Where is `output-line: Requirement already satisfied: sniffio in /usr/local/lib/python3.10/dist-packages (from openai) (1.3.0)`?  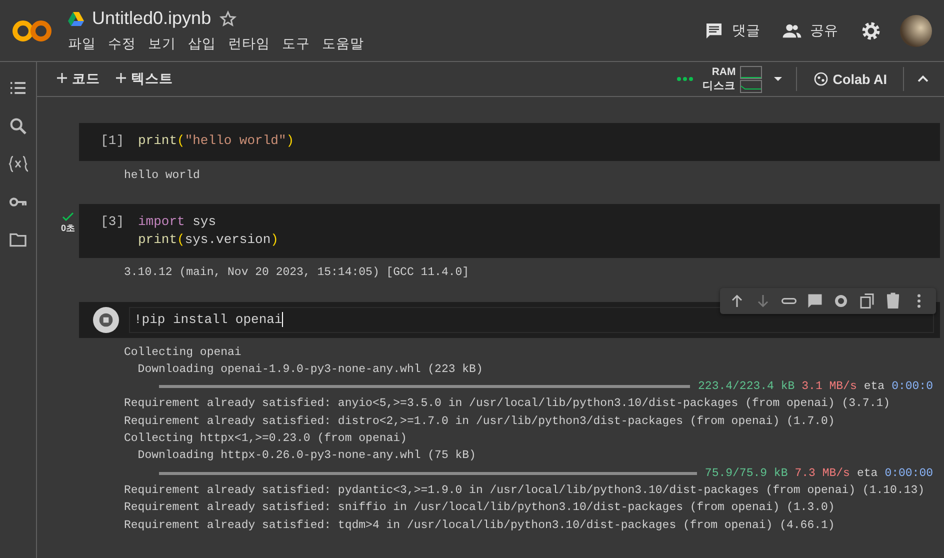 output-line: Requirement already satisfied: sniffio in /usr/local/lib/python3.10/dist-packages (from openai) (1.3.0) is located at coordinates (480, 508).